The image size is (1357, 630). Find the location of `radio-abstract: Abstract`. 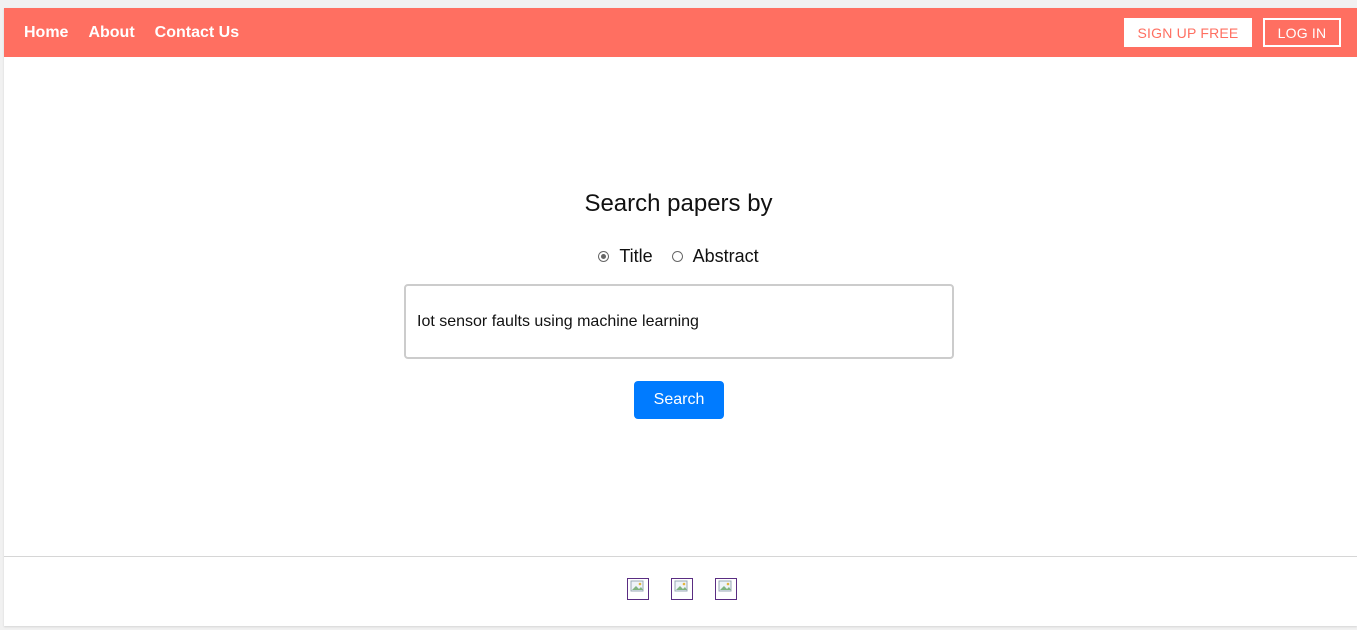

radio-abstract: Abstract is located at coordinates (715, 256).